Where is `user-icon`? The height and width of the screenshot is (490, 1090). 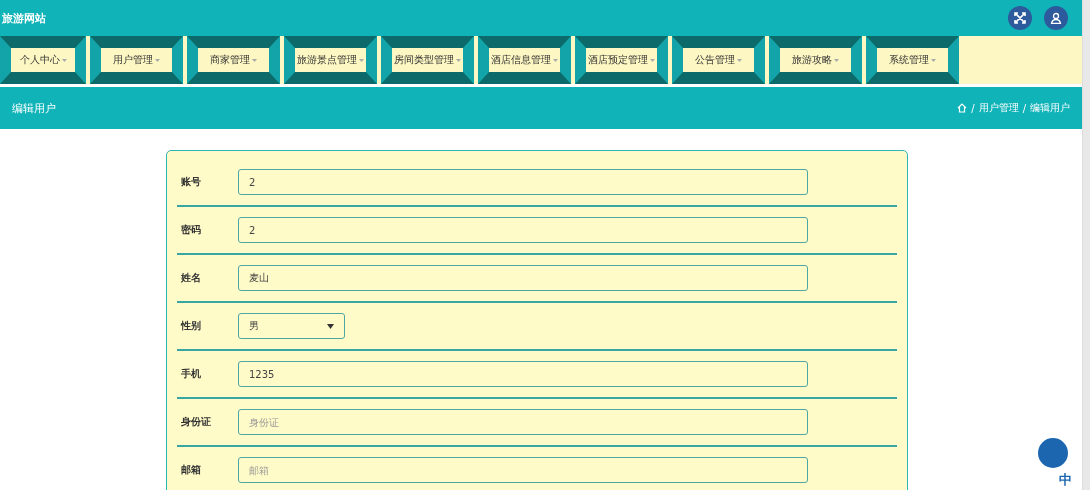 user-icon is located at coordinates (1056, 18).